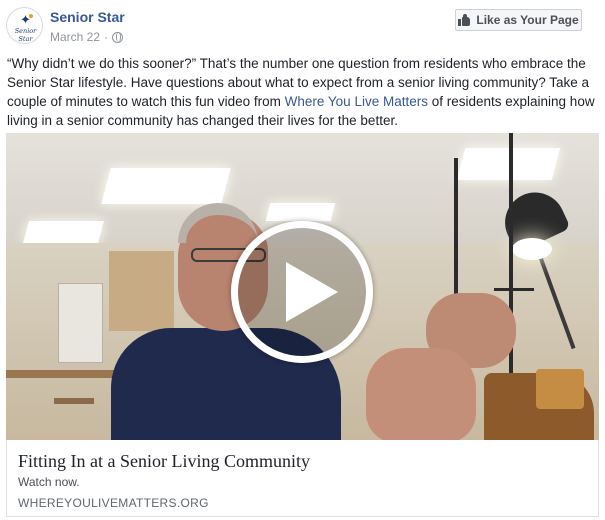  What do you see at coordinates (164, 461) in the screenshot?
I see `link-preview-title: Fitting In at a Senior Living Community` at bounding box center [164, 461].